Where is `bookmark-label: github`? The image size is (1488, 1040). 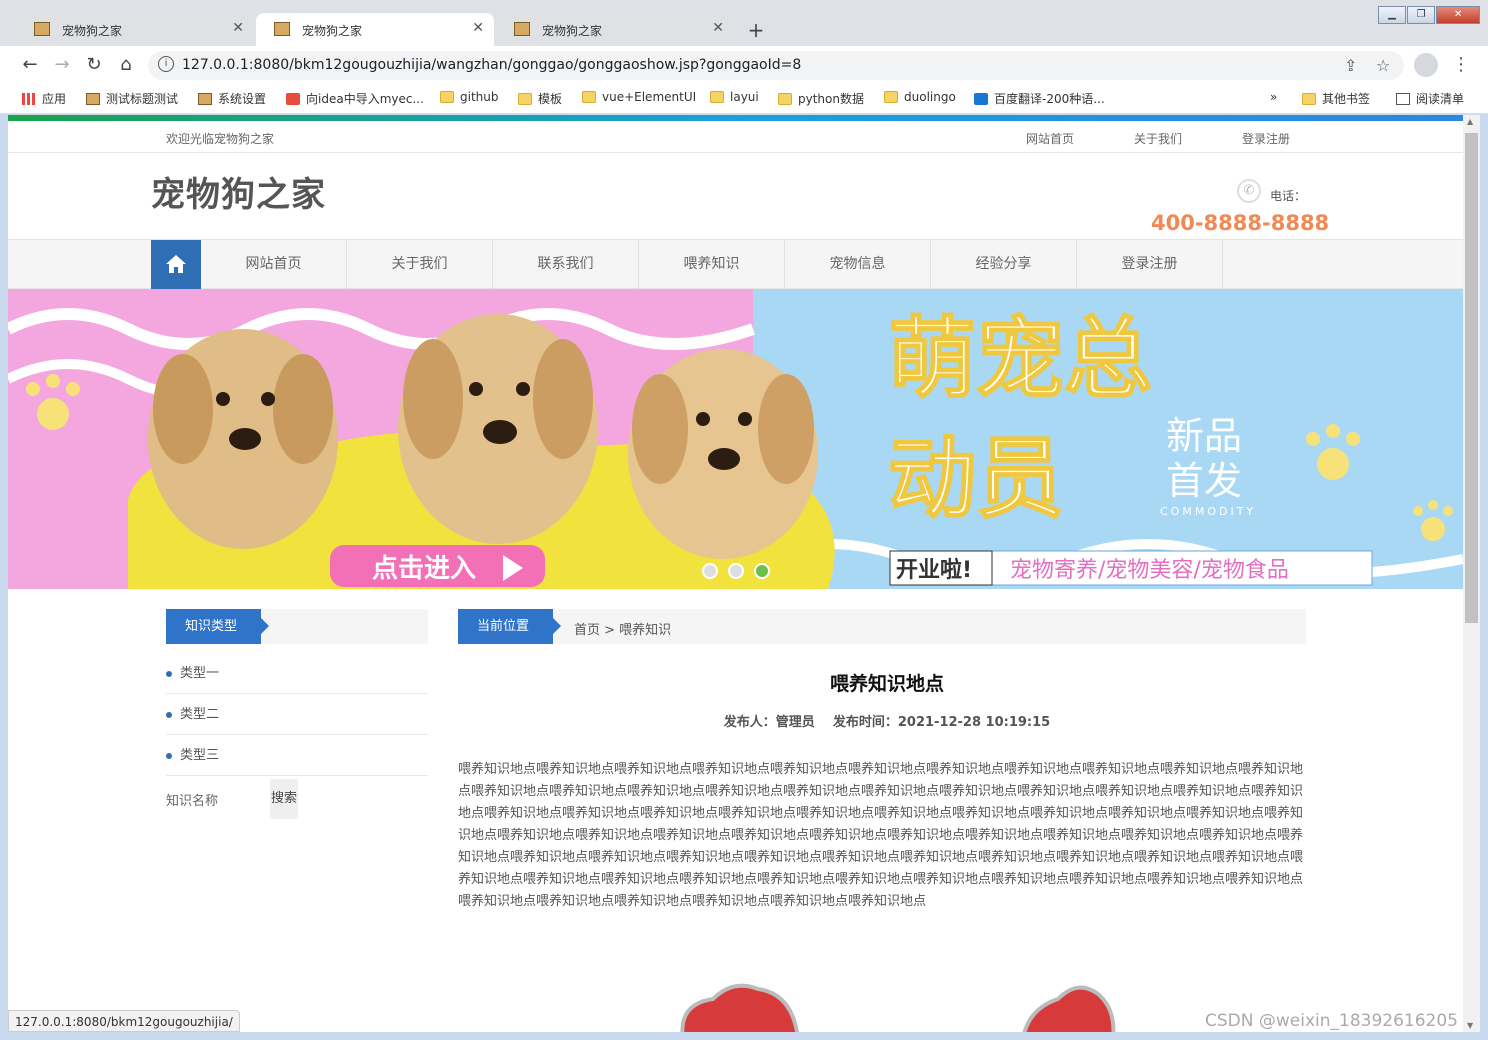
bookmark-label: github is located at coordinates (479, 97).